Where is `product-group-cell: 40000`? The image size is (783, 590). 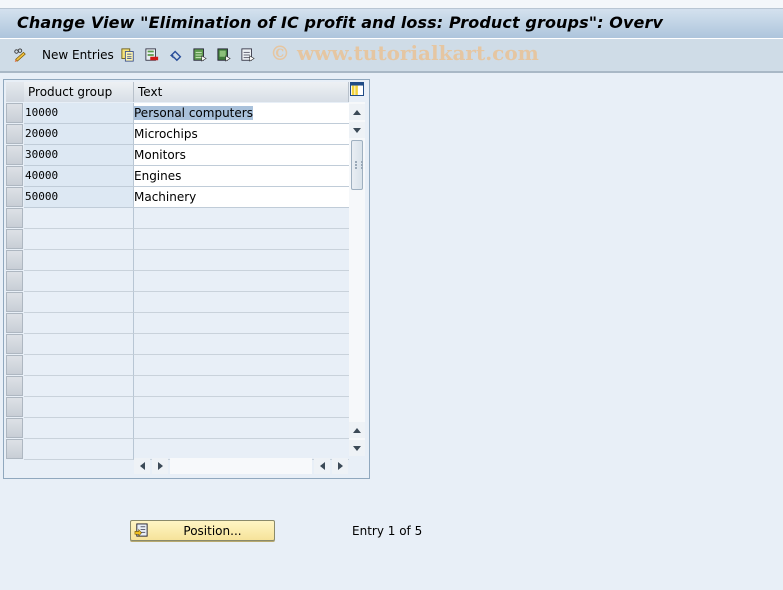
product-group-cell: 40000 is located at coordinates (79, 176).